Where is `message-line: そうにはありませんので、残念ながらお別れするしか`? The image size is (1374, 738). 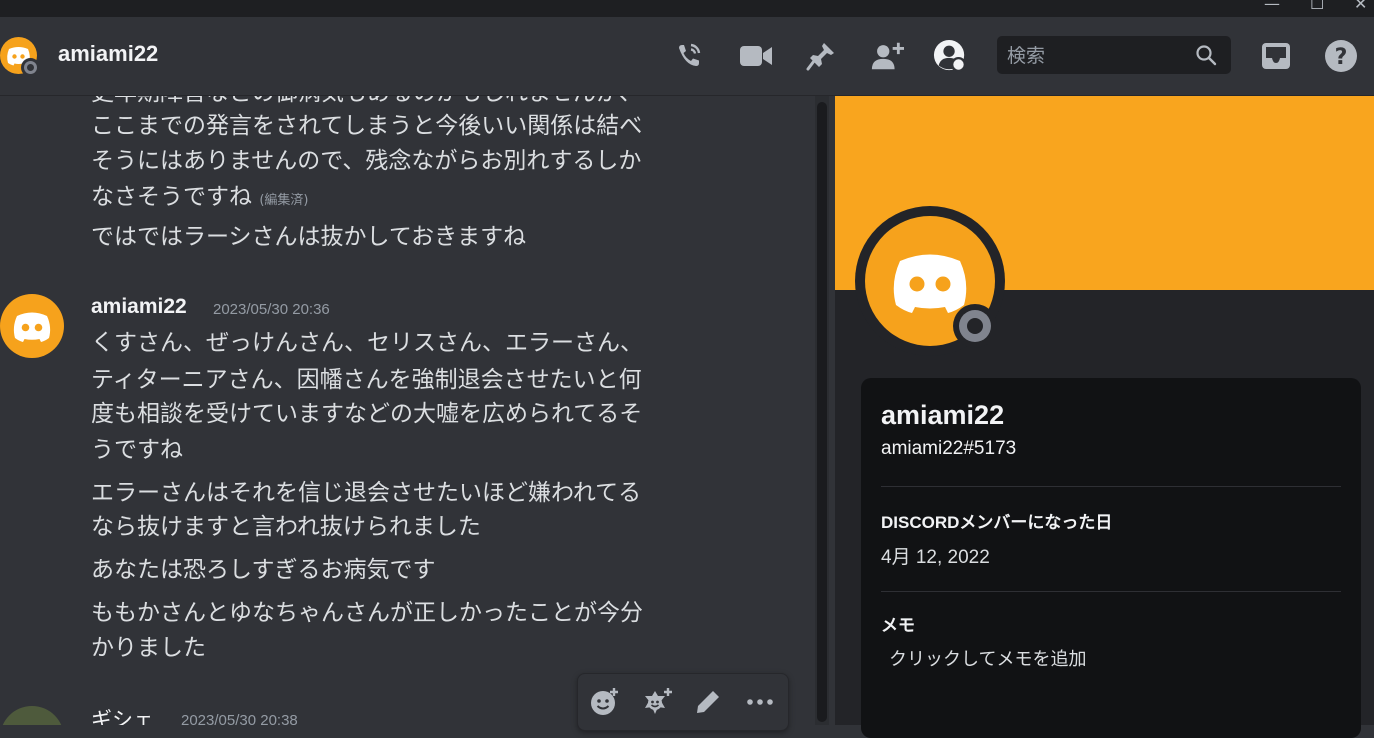
message-line: そうにはありませんので、残念ながらお別れするしか is located at coordinates (366, 161).